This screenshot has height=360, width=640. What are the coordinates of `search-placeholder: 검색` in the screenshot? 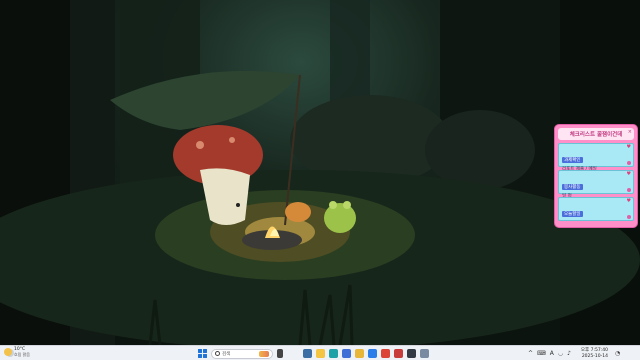 It's located at (226, 354).